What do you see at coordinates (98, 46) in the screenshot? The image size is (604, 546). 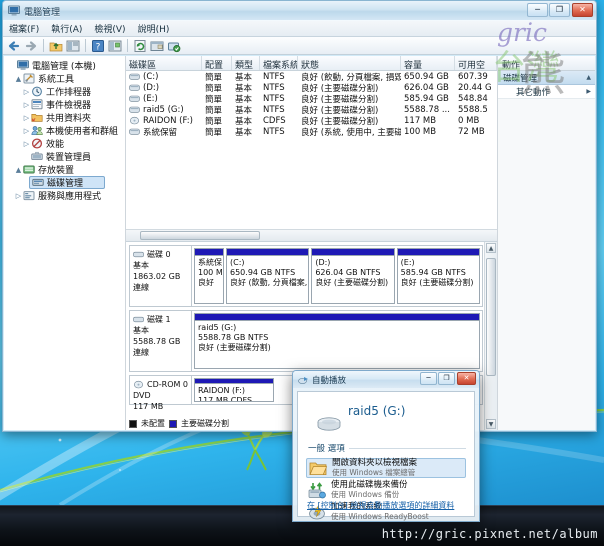 I see `help-icon: ?` at bounding box center [98, 46].